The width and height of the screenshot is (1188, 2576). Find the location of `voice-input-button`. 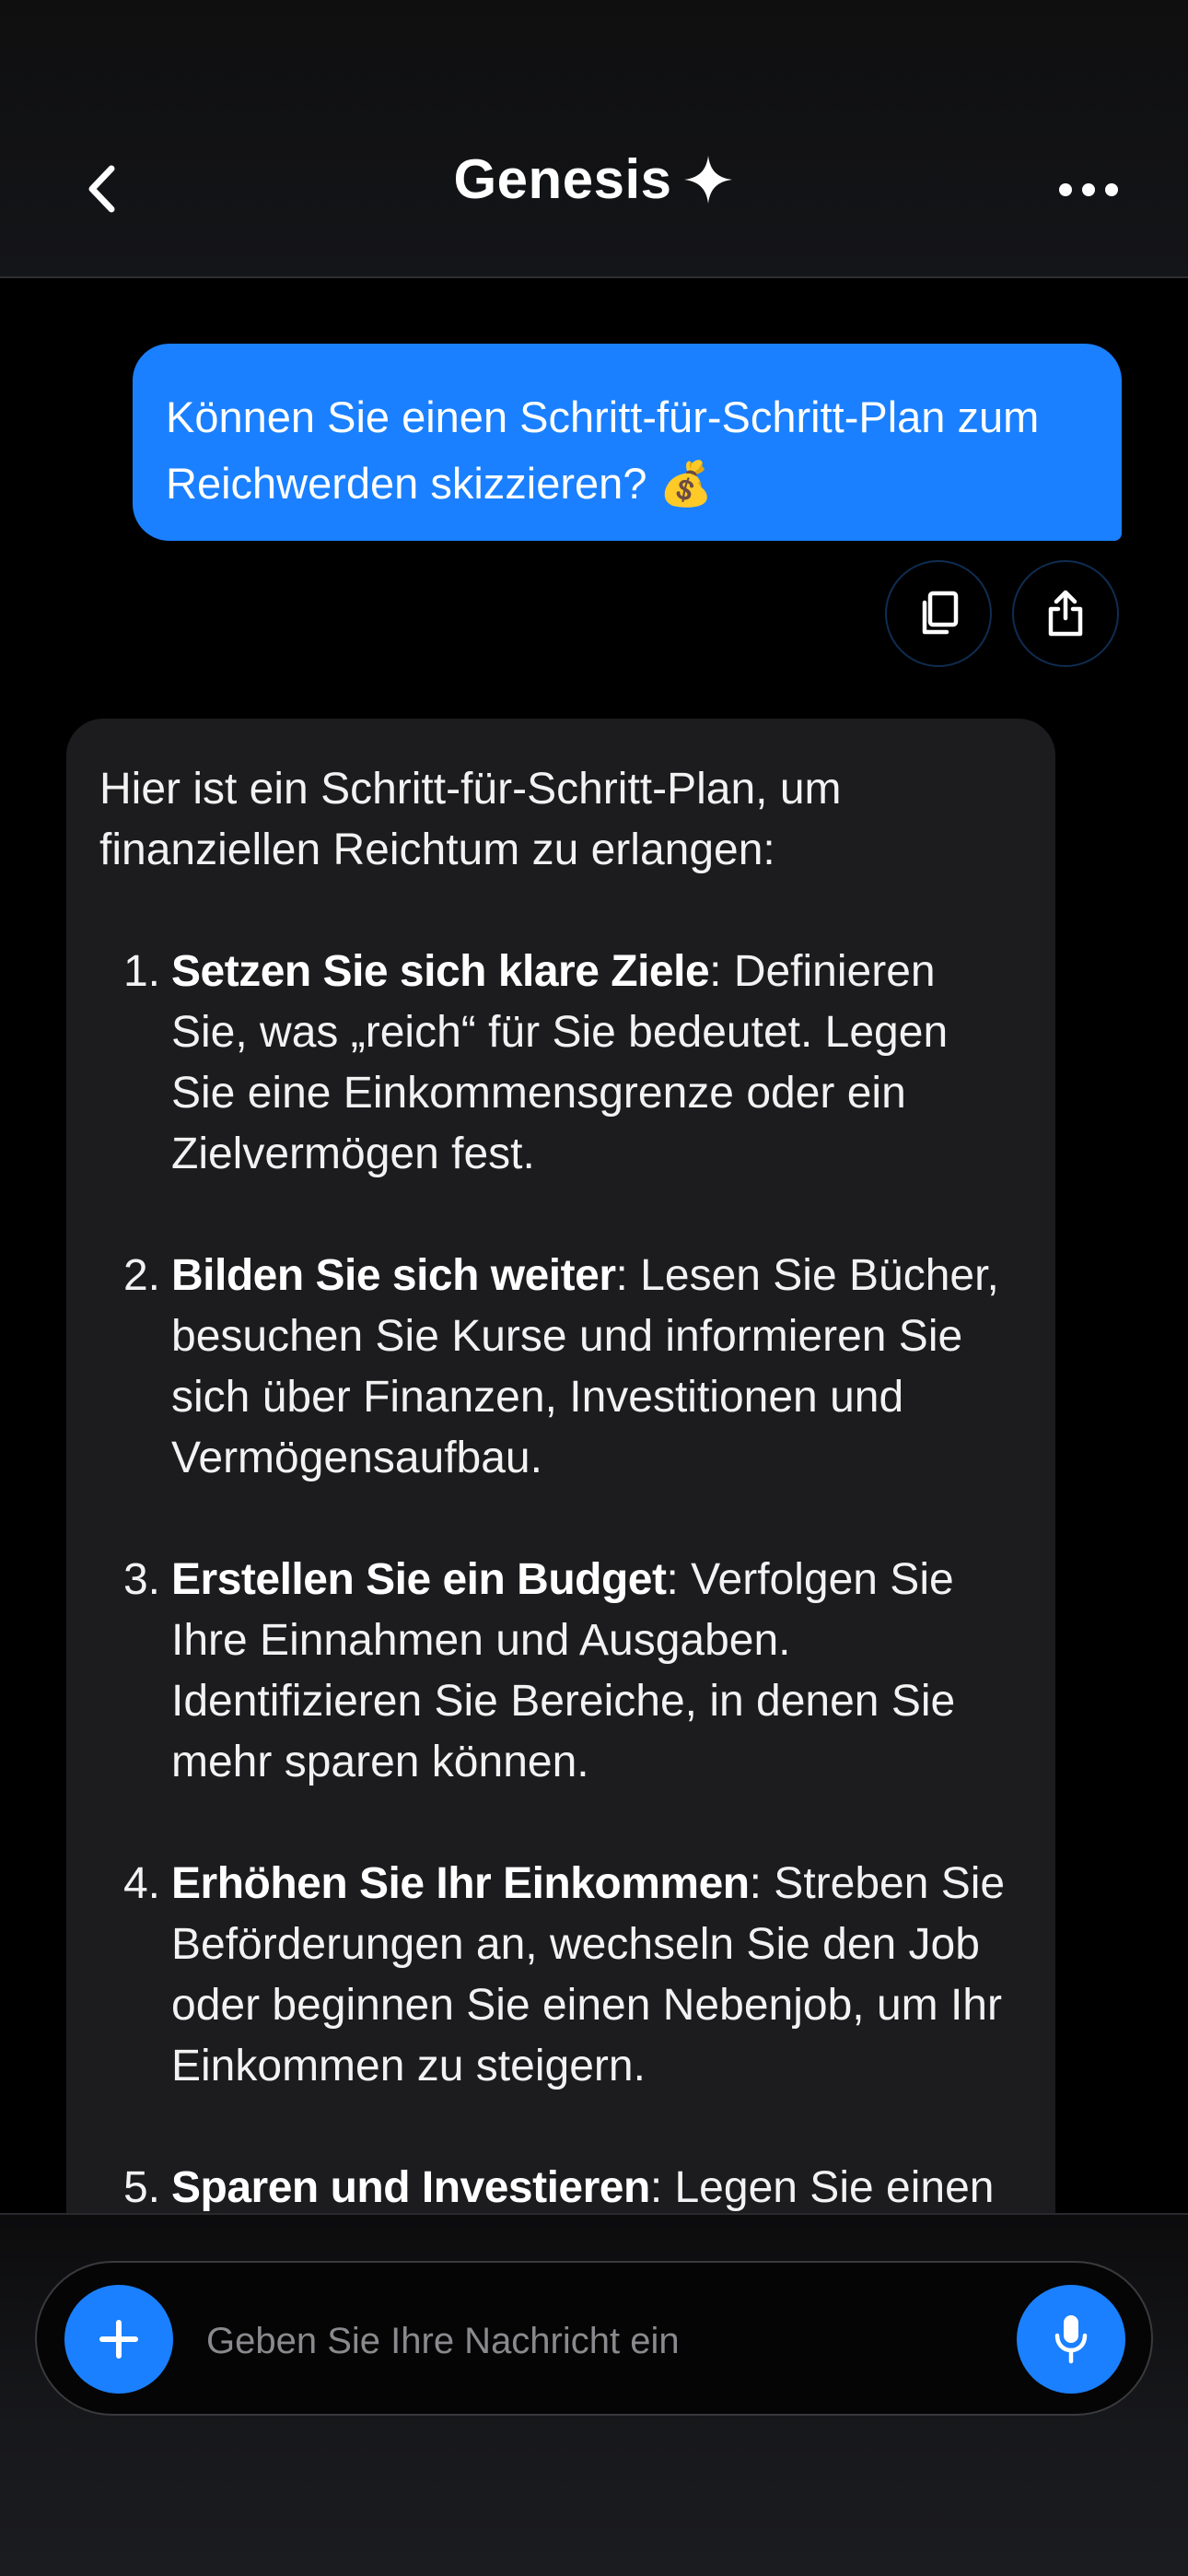

voice-input-button is located at coordinates (1071, 2339).